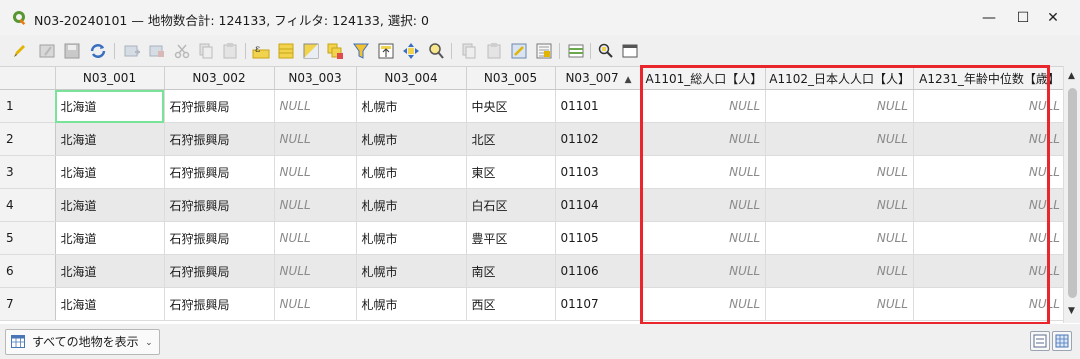 The image size is (1080, 359). What do you see at coordinates (28, 238) in the screenshot?
I see `row-header: 5` at bounding box center [28, 238].